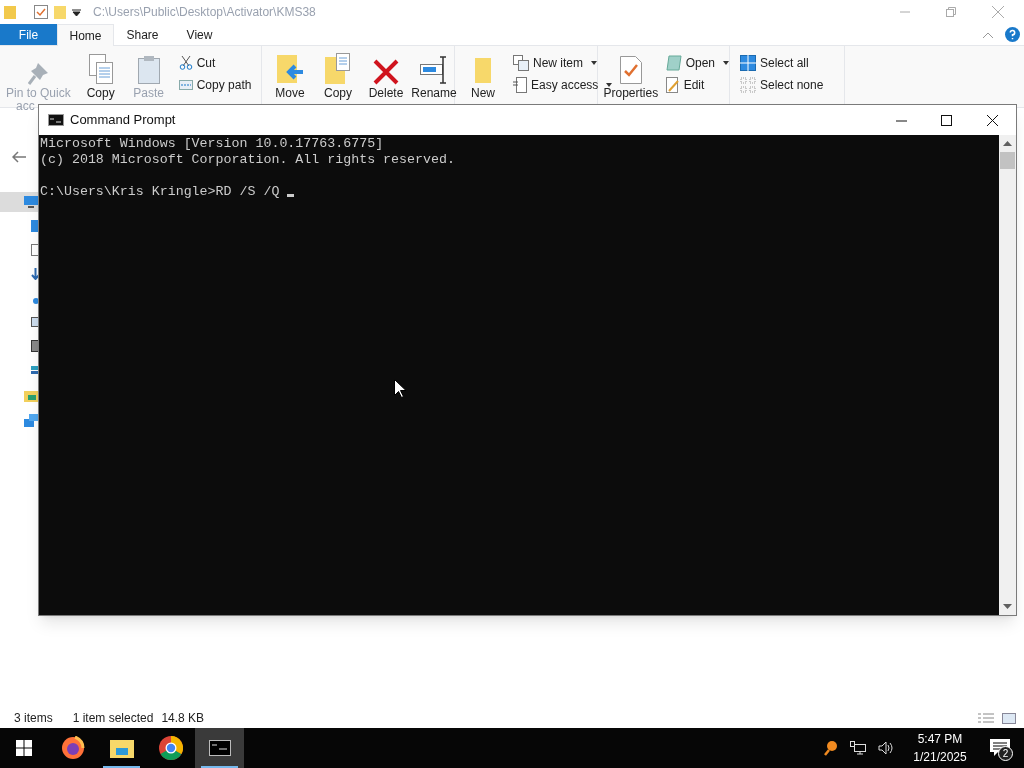 This screenshot has width=1024, height=768. I want to click on new-item-icon, so click(521, 63).